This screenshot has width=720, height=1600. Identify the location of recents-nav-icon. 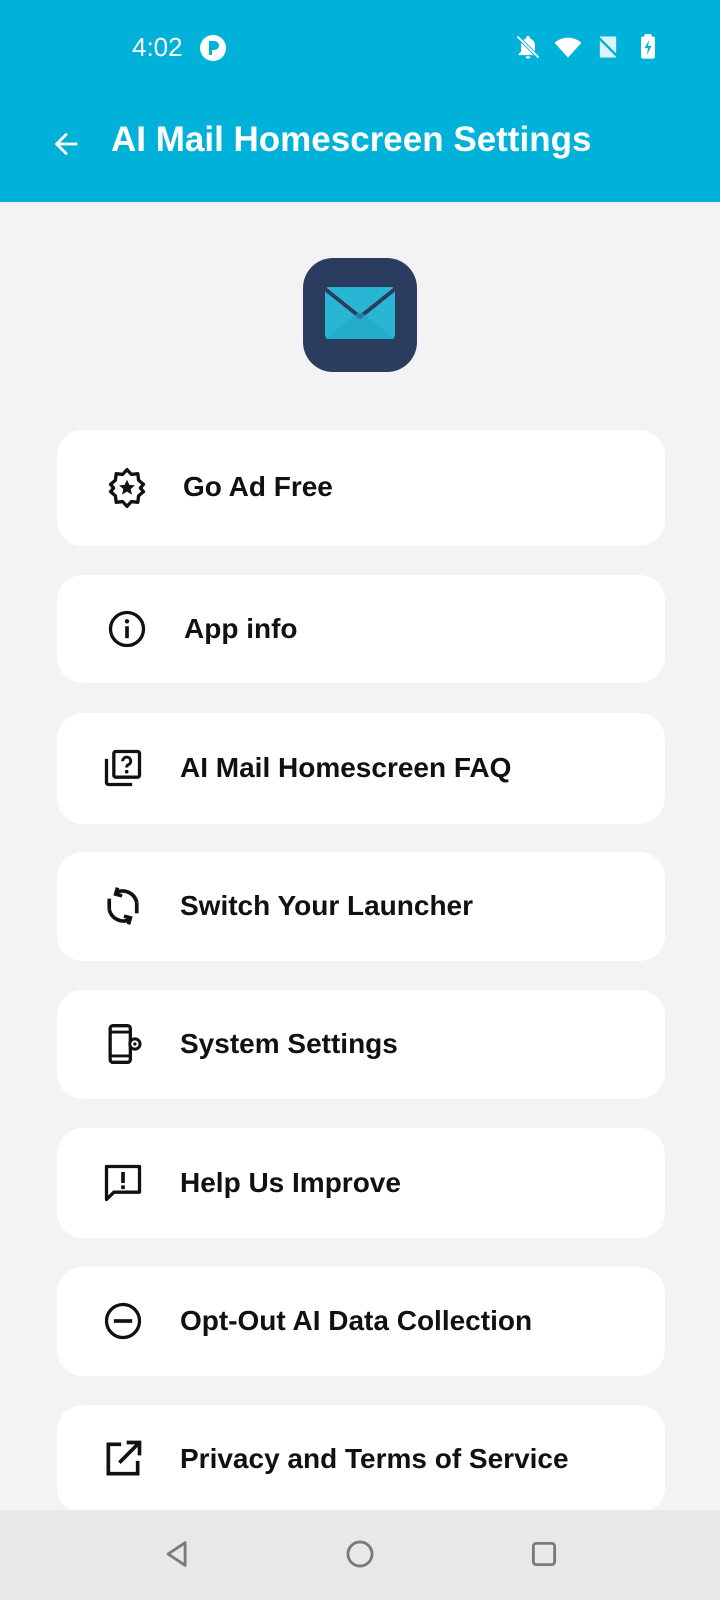
(544, 1556).